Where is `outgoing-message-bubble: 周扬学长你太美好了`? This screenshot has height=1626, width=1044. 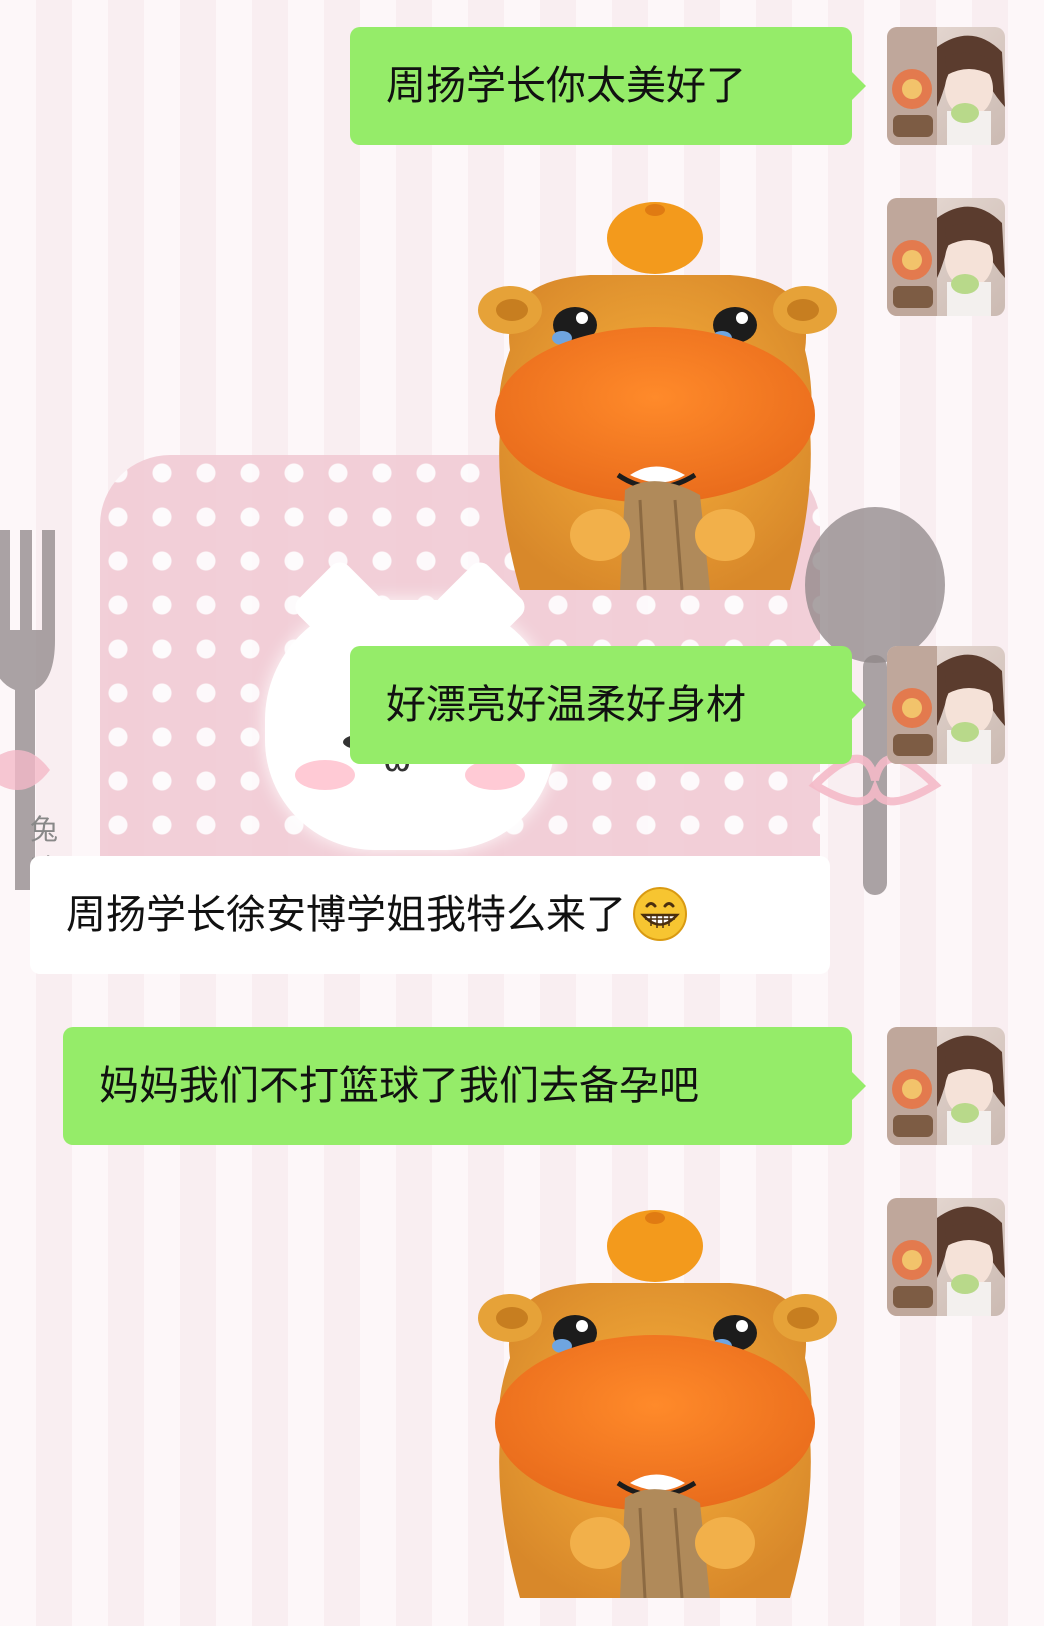 outgoing-message-bubble: 周扬学长你太美好了 is located at coordinates (608, 86).